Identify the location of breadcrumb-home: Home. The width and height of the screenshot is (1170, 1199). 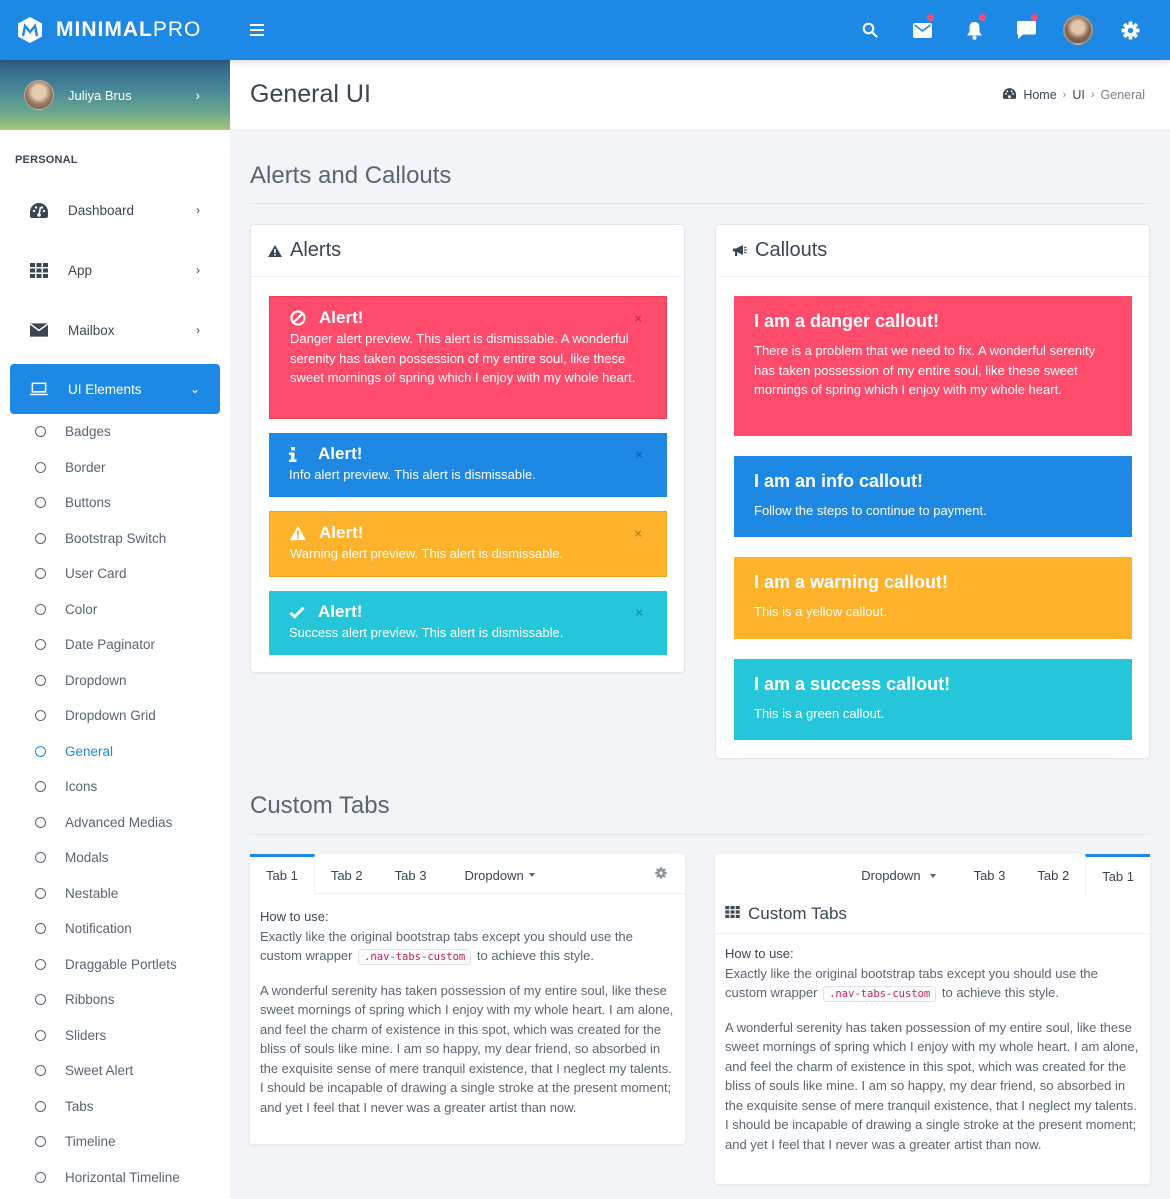
(1039, 95).